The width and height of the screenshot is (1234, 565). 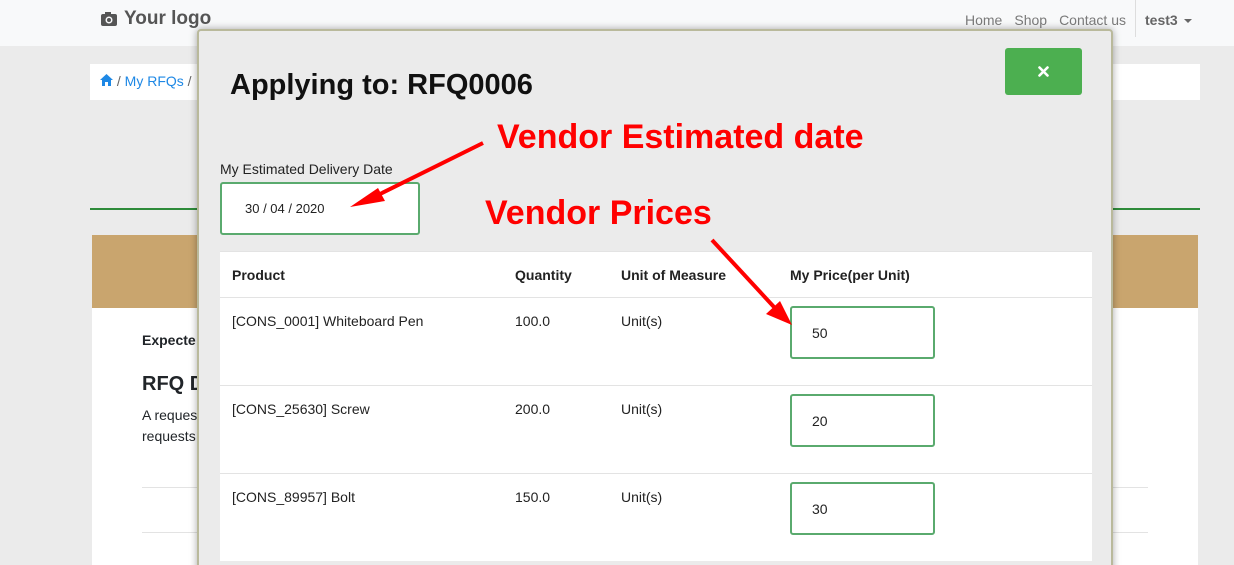 I want to click on breadcrumb-my-rfqs: My RFQs, so click(x=154, y=81).